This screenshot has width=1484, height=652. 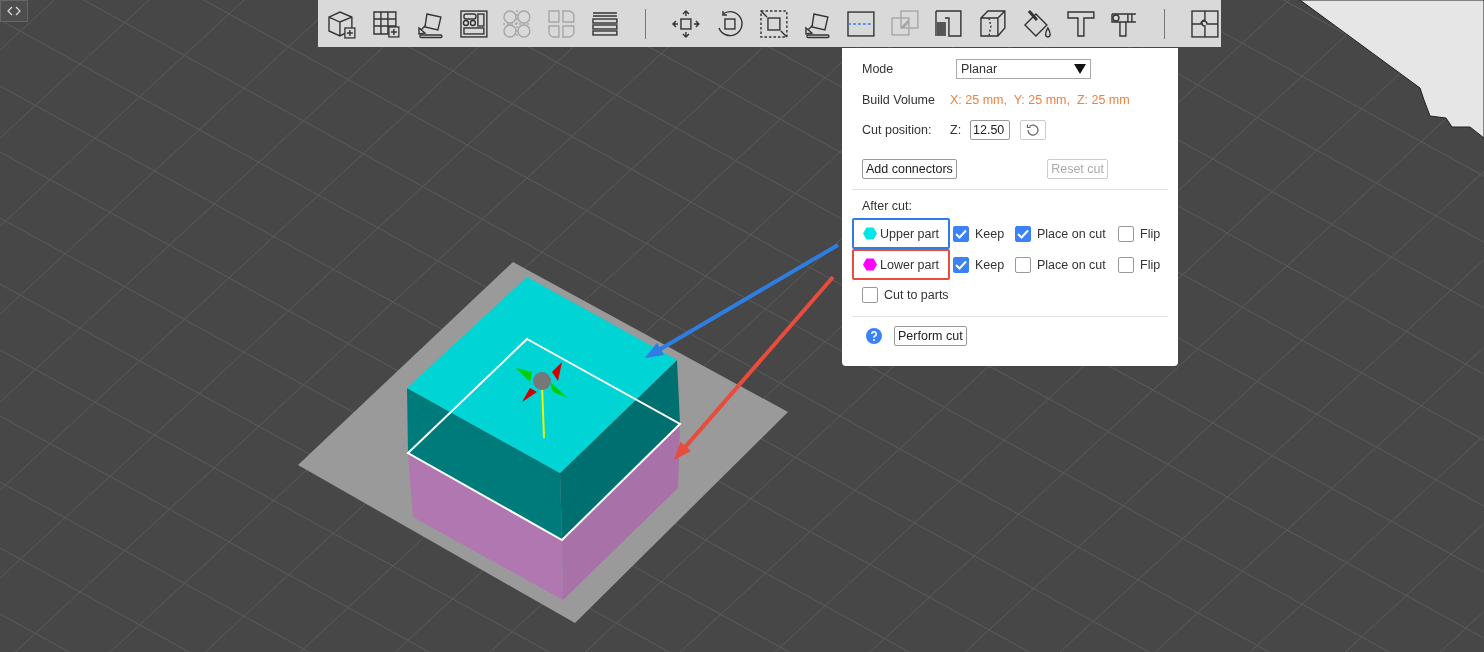 I want to click on cut-position-field: 12.50, so click(x=990, y=130).